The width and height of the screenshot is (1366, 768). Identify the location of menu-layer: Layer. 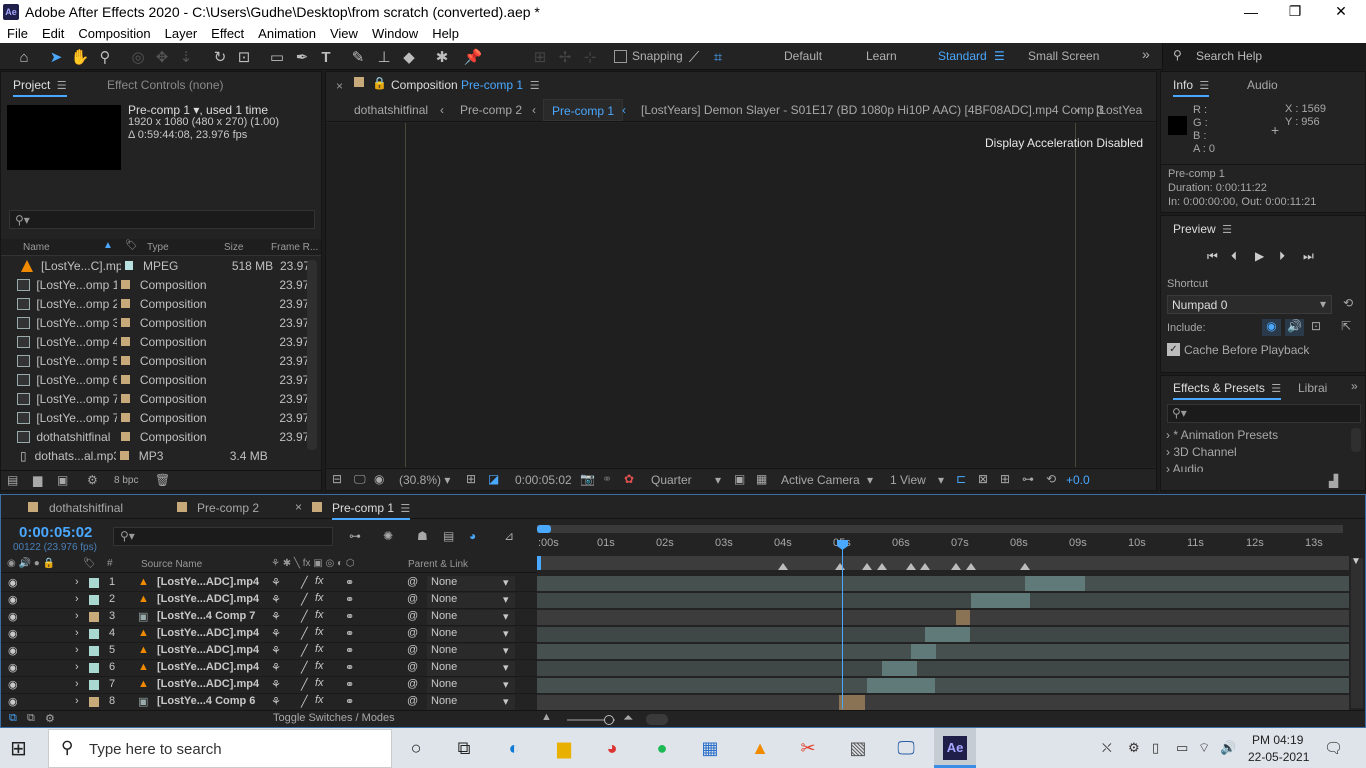
(181, 33).